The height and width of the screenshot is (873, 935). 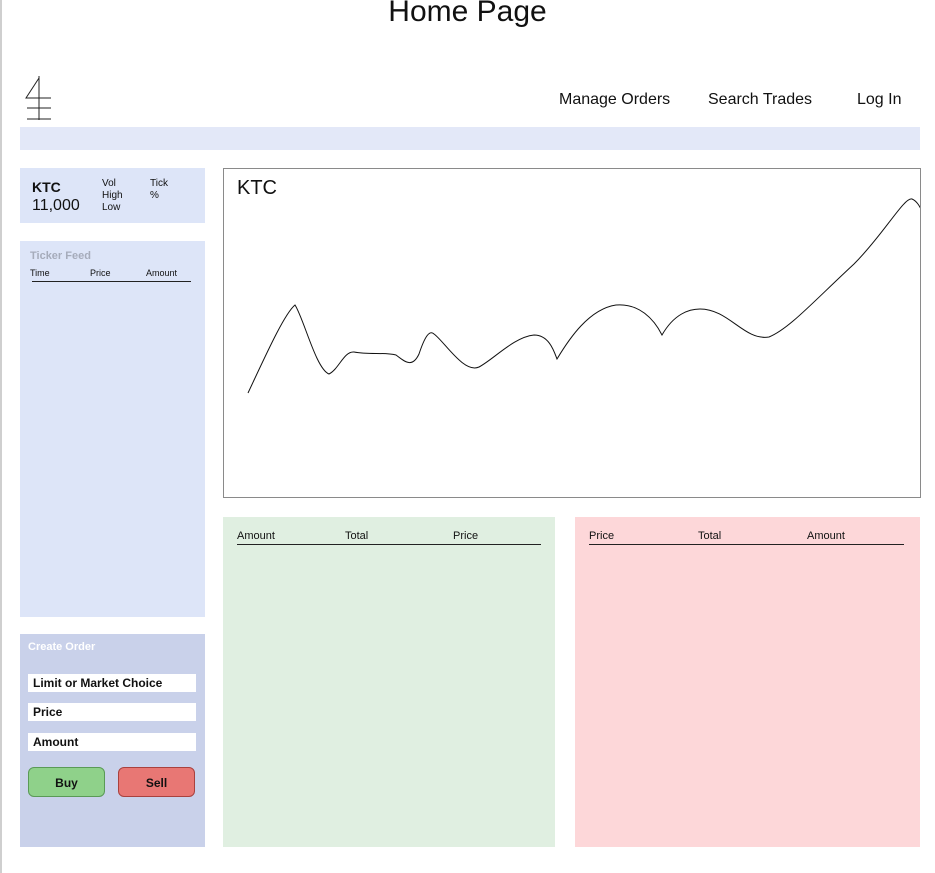 What do you see at coordinates (40, 273) in the screenshot?
I see `feed-col-time: Time` at bounding box center [40, 273].